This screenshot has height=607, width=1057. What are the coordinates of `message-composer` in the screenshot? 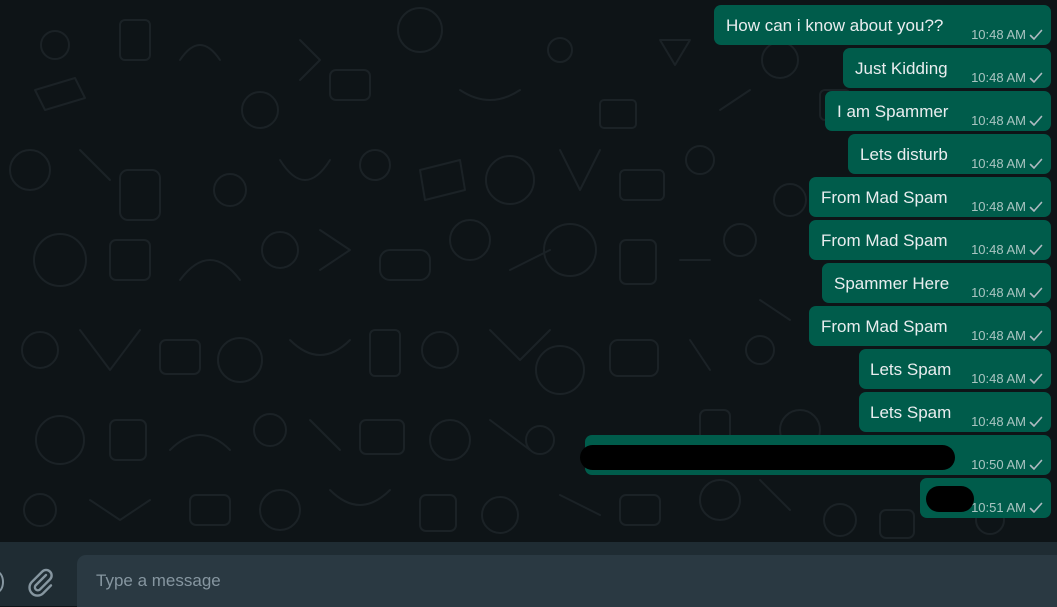 It's located at (528, 574).